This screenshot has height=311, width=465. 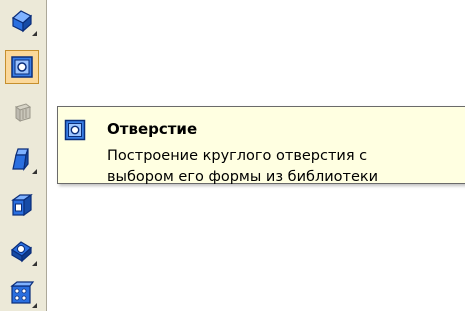 What do you see at coordinates (22, 293) in the screenshot?
I see `pattern-button` at bounding box center [22, 293].